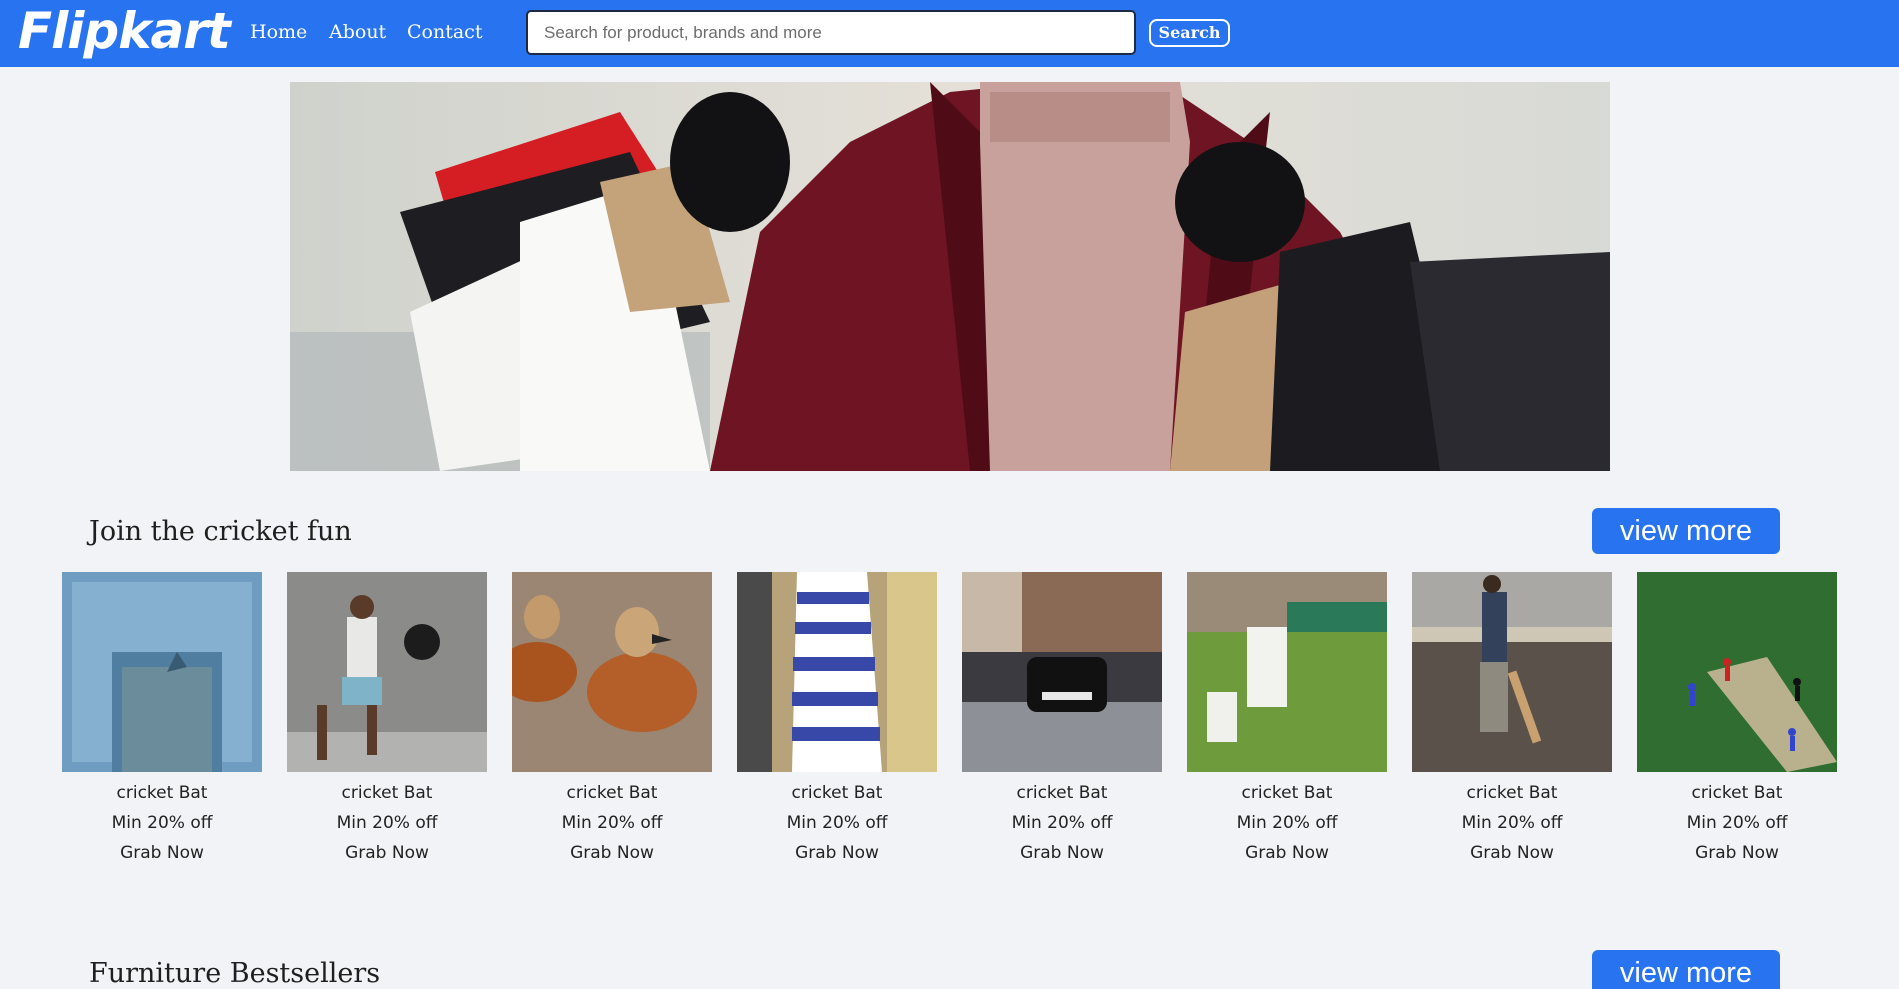 Image resolution: width=1899 pixels, height=989 pixels. What do you see at coordinates (831, 32) in the screenshot?
I see `search-input` at bounding box center [831, 32].